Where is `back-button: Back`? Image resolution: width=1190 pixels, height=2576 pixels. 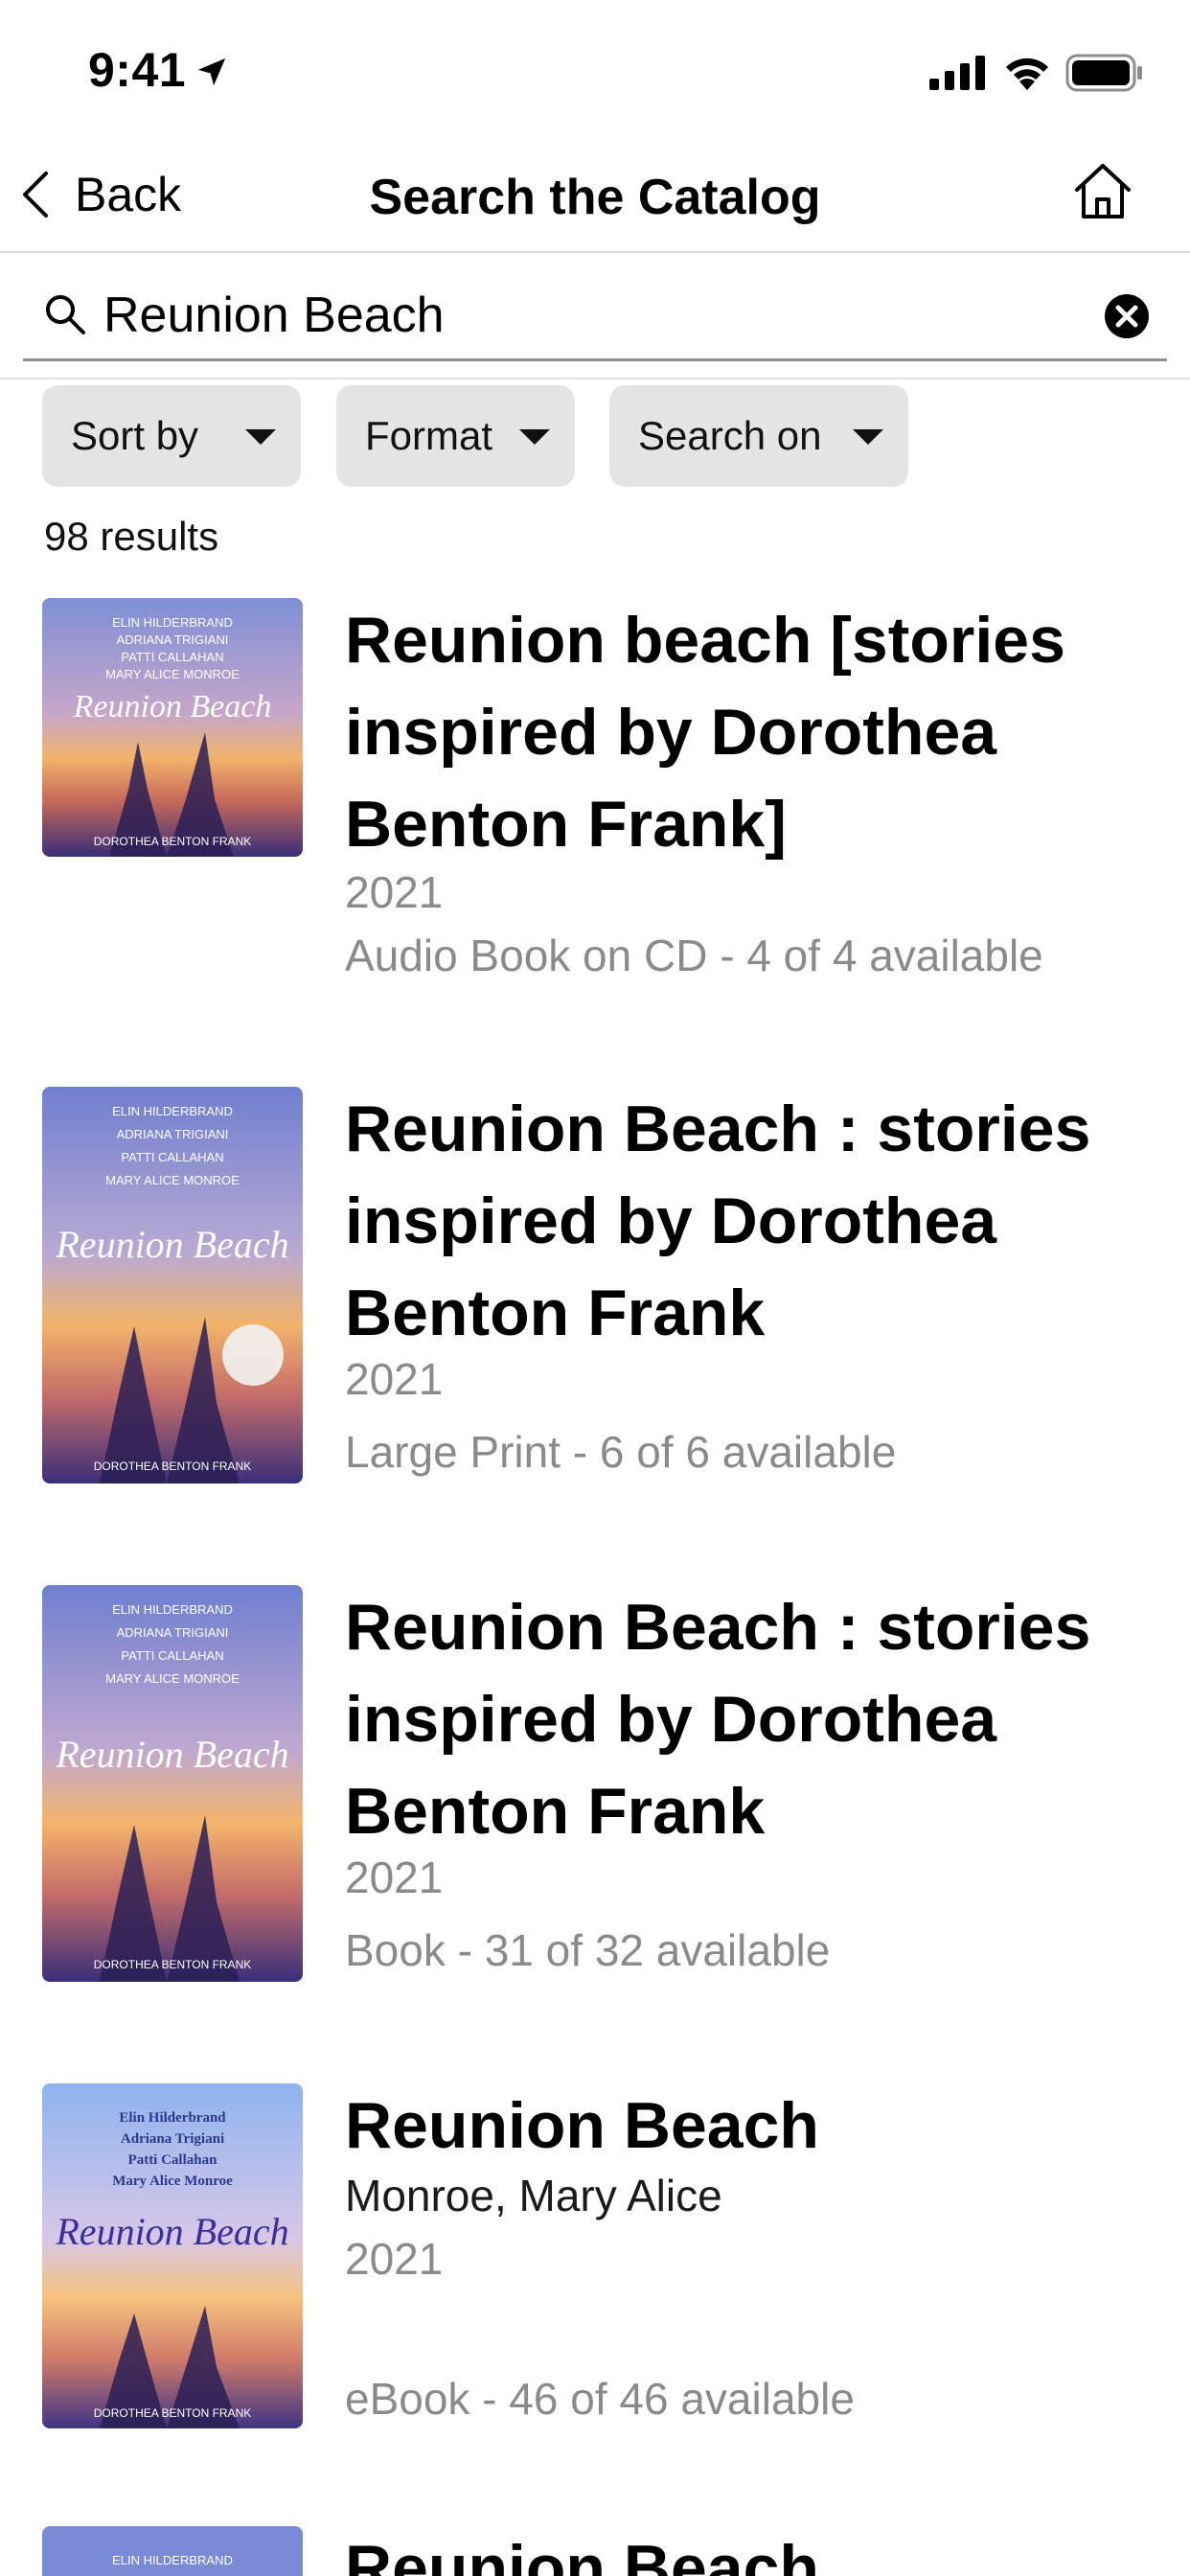 back-button: Back is located at coordinates (101, 194).